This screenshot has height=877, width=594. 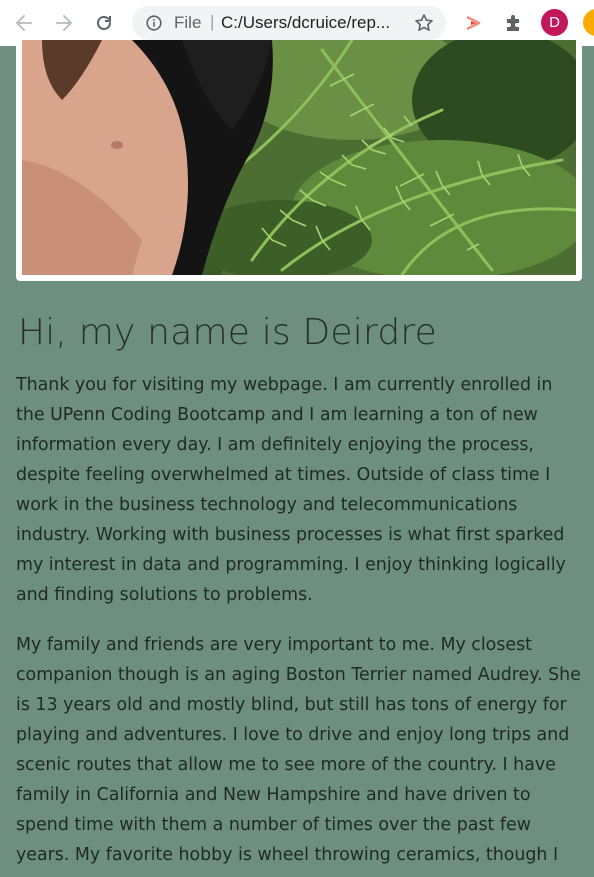 I want to click on cast-extension-icon, so click(x=473, y=23).